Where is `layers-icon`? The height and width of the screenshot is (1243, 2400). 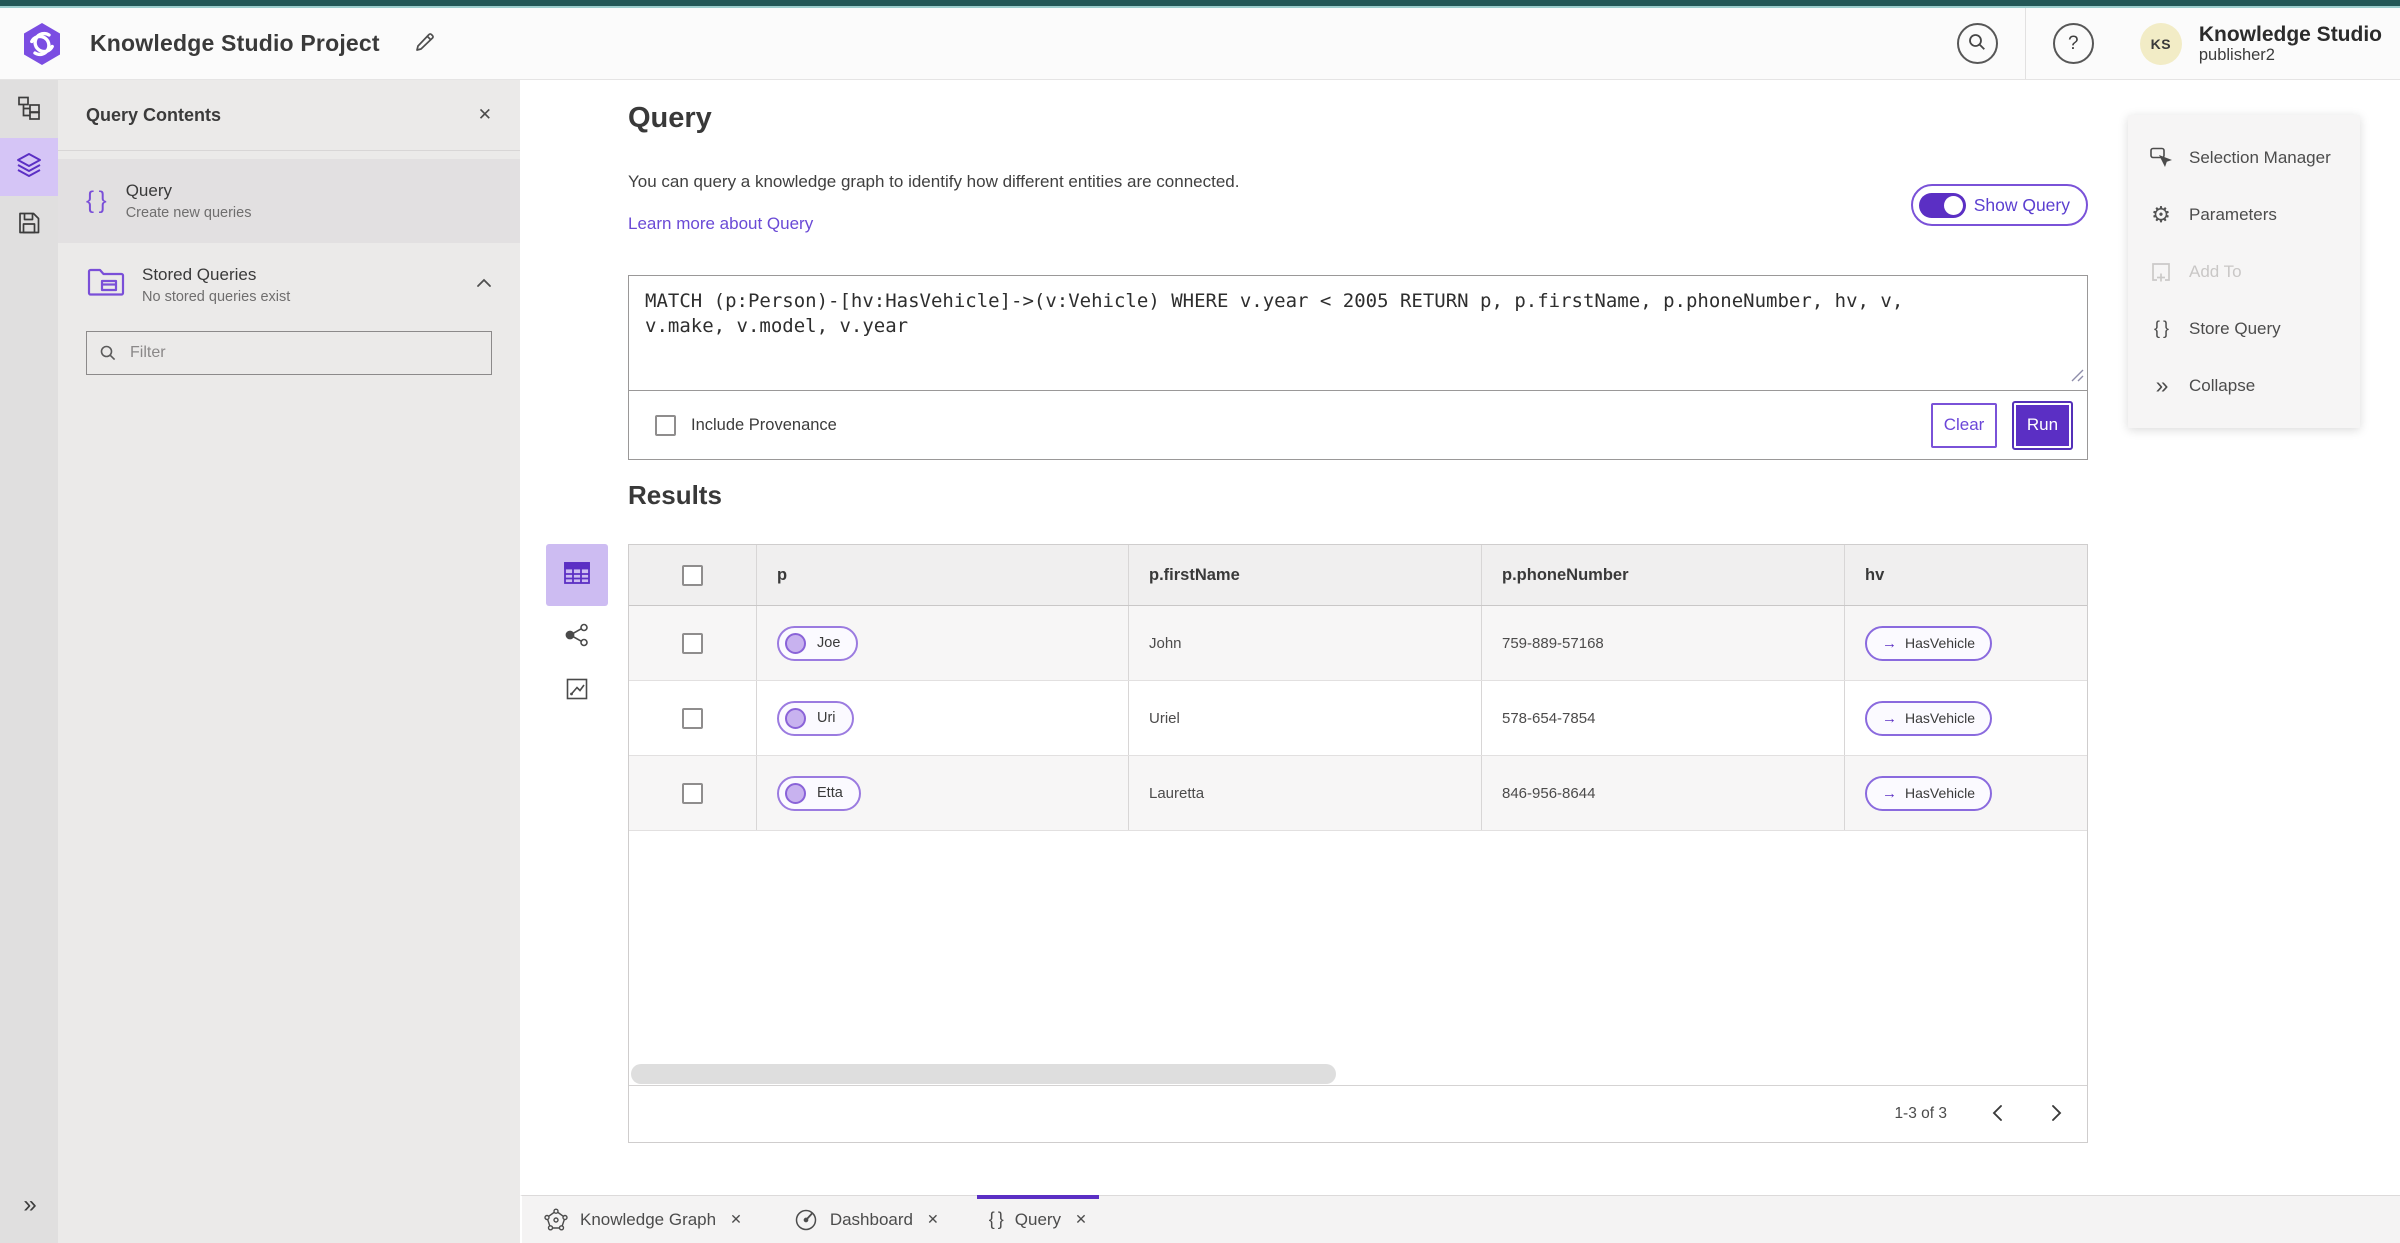 layers-icon is located at coordinates (29, 167).